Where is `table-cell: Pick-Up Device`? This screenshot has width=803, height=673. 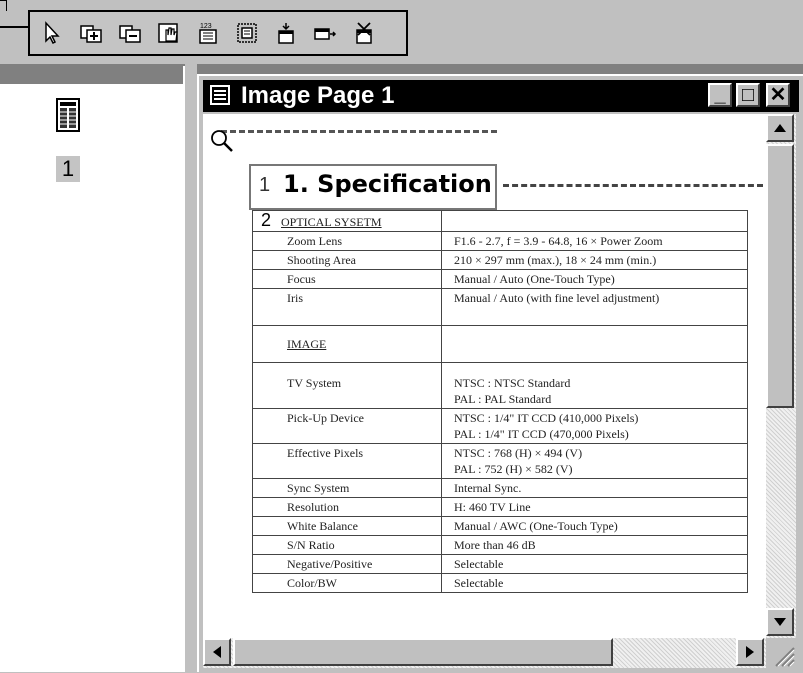 table-cell: Pick-Up Device is located at coordinates (347, 426).